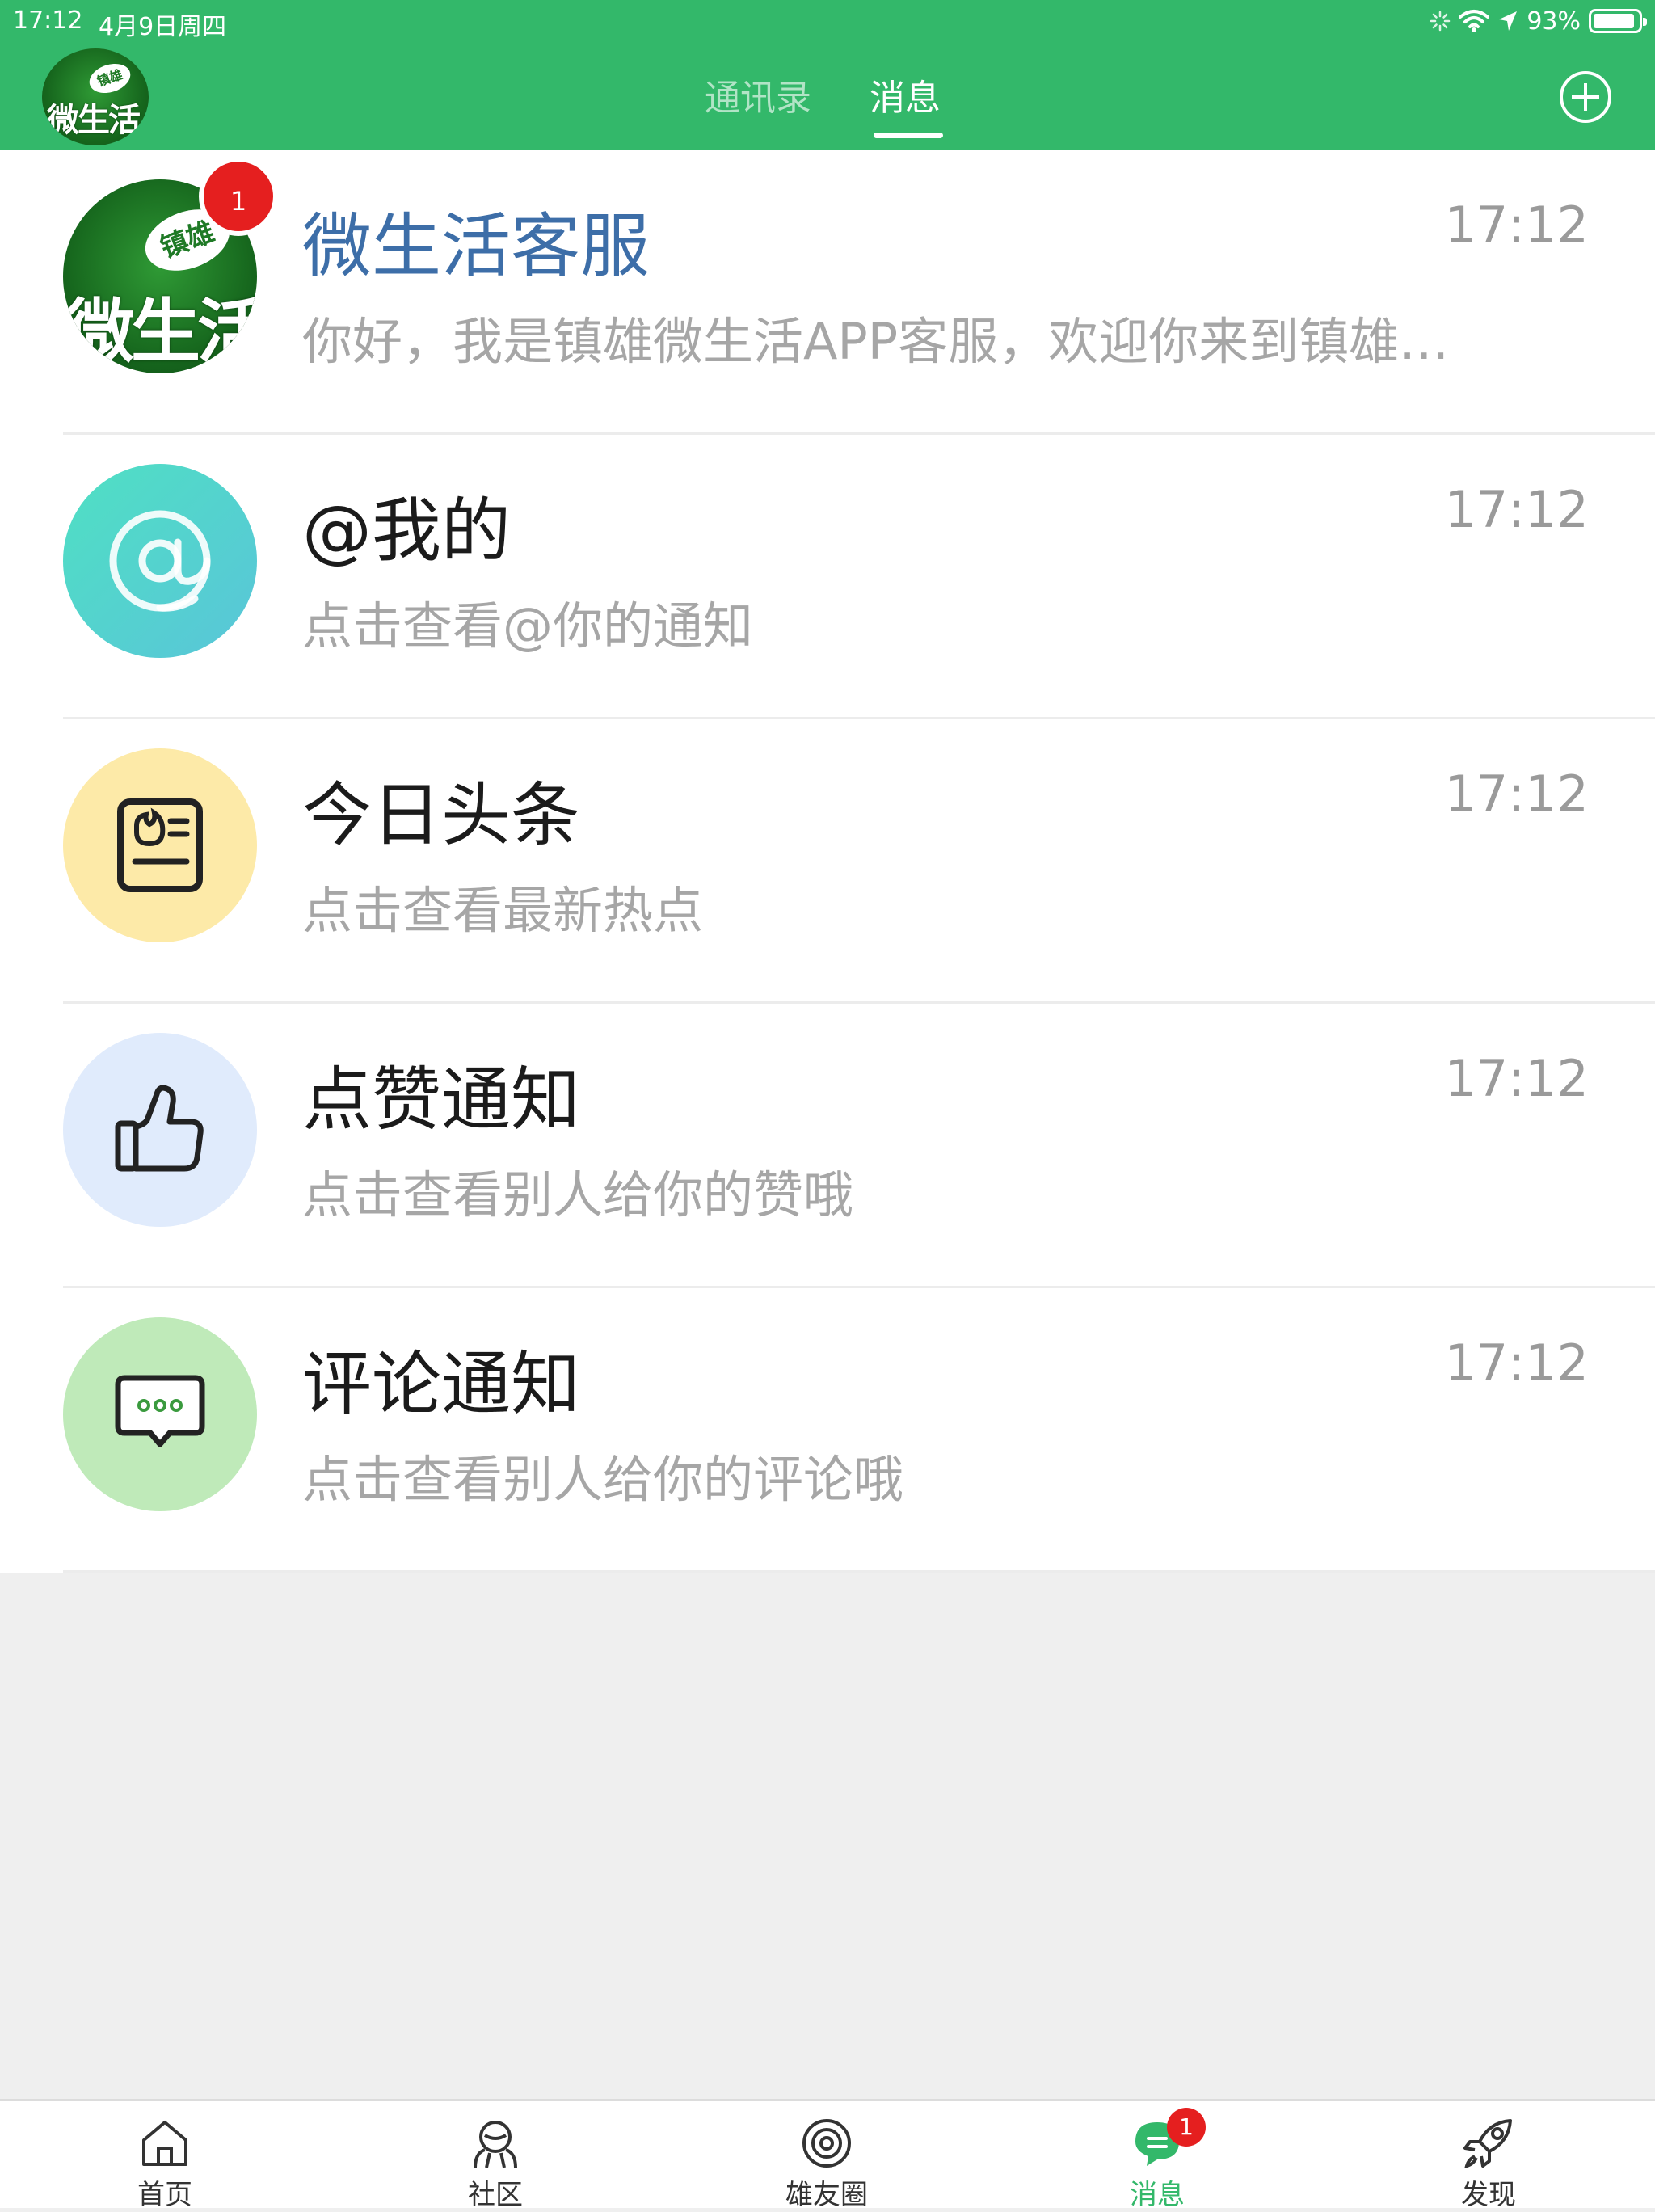 This screenshot has height=2212, width=1655. Describe the element at coordinates (826, 2143) in the screenshot. I see `circle-icon` at that location.